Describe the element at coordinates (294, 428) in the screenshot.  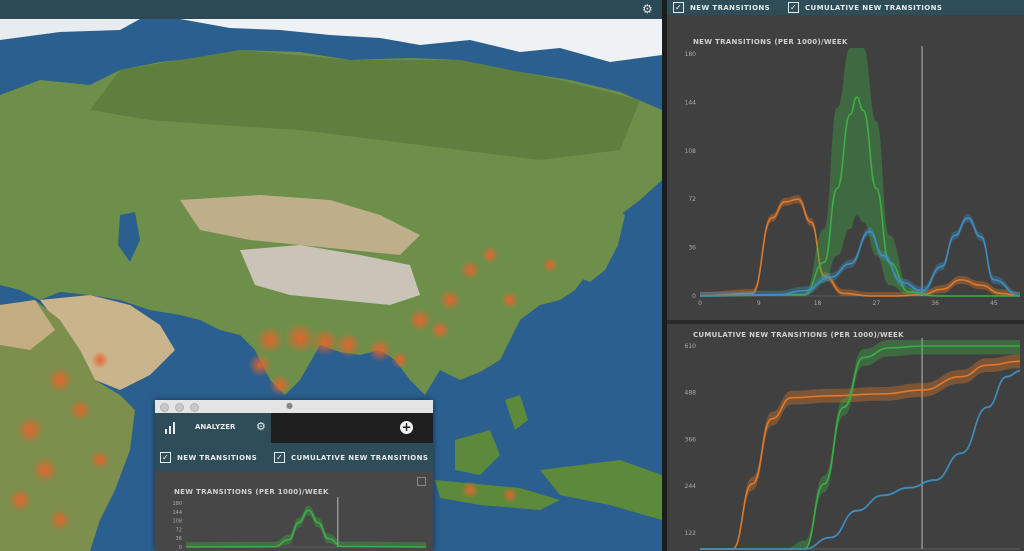
I see `analyzer-tab-bar: ANALYZER ⚙ +` at that location.